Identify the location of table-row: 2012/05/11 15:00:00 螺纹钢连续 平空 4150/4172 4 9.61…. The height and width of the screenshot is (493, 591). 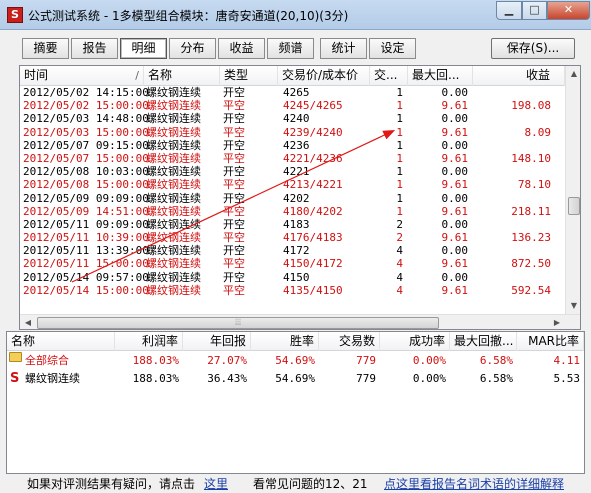
(292, 263).